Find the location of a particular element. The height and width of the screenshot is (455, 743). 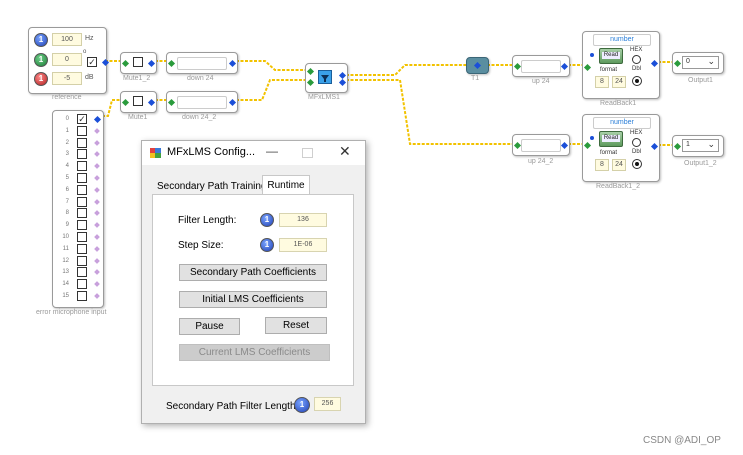

mute1-output-pin is located at coordinates (151, 63).